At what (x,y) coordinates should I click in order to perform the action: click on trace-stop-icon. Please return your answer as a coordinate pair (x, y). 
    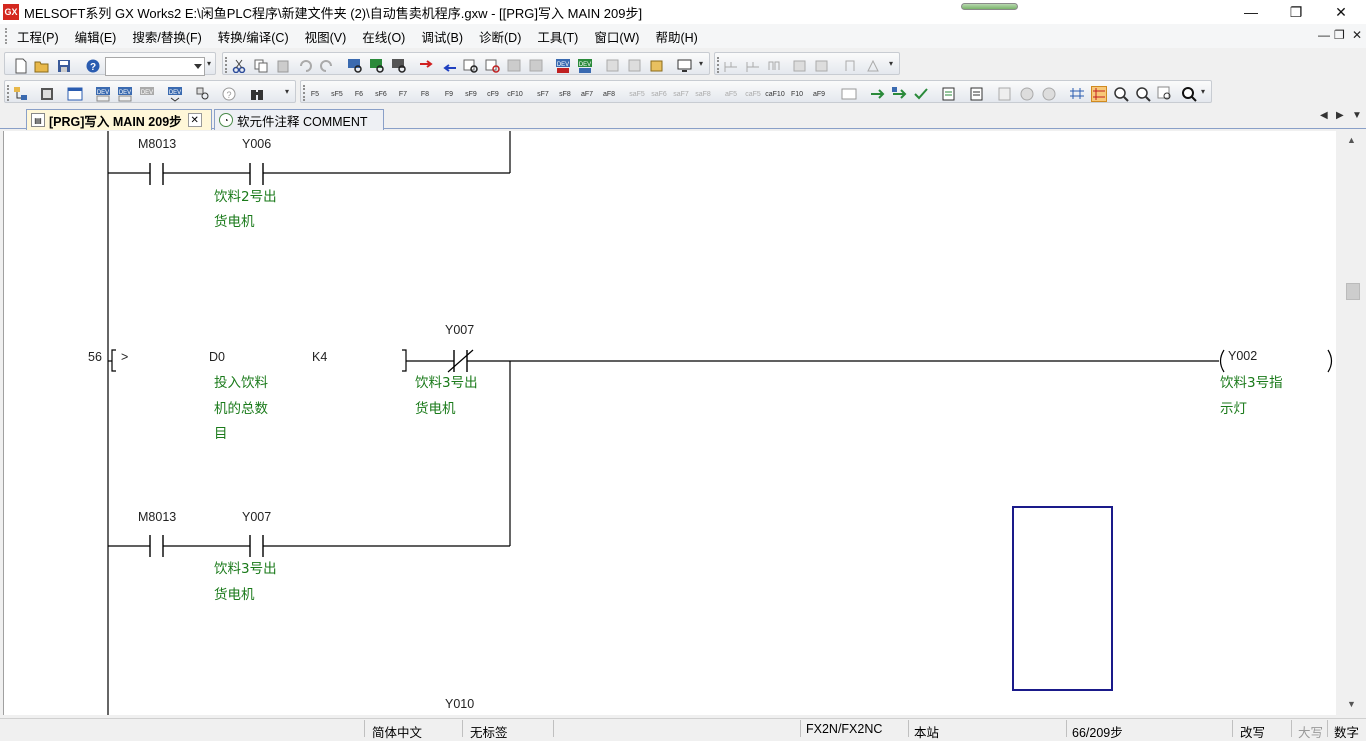
    Looking at the image, I should click on (823, 66).